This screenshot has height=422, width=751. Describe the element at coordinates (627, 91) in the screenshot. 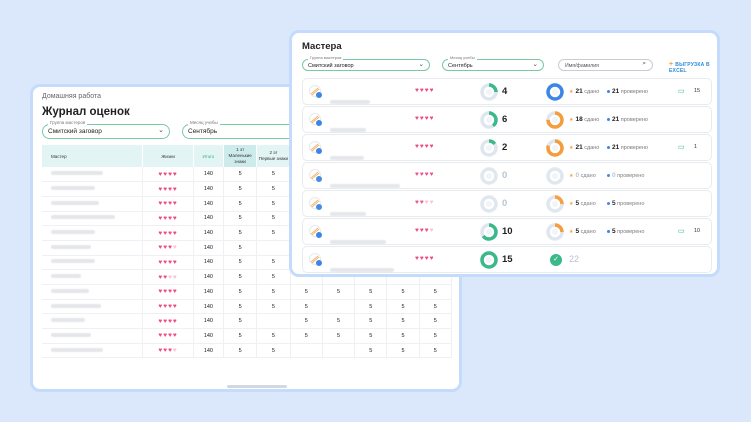

I see `checked-stat: 21 проверено` at that location.